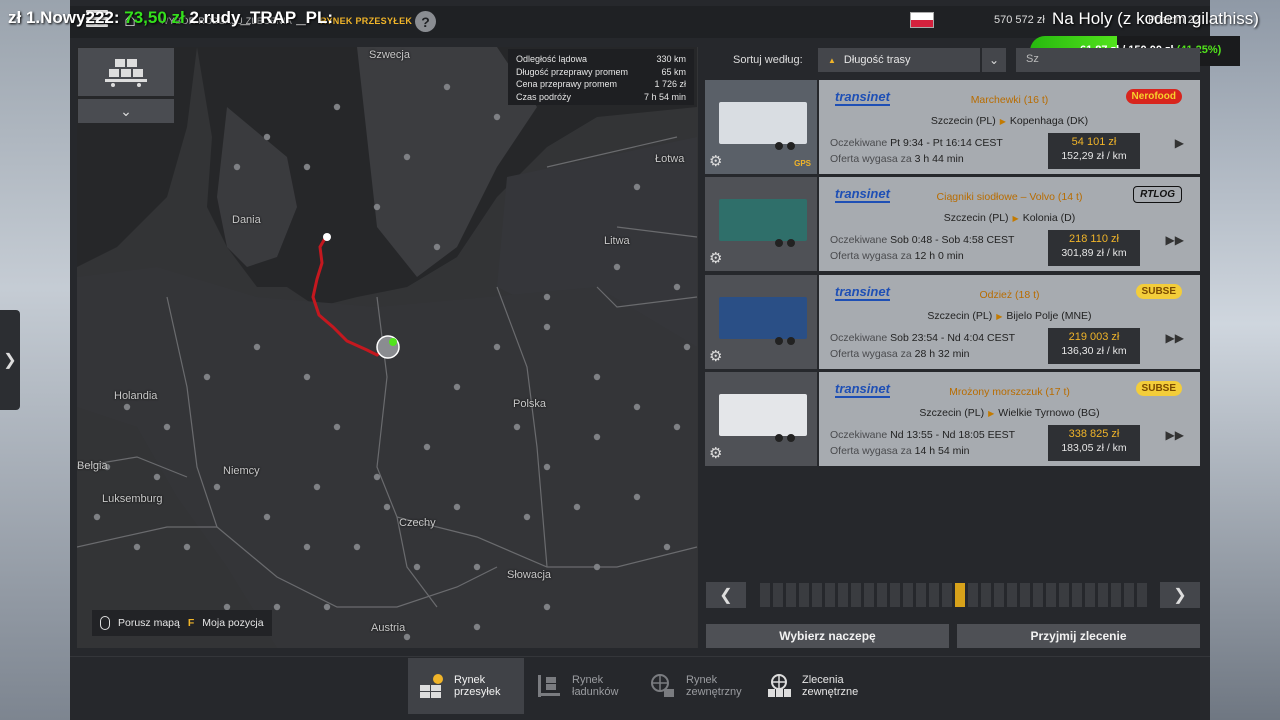  Describe the element at coordinates (72, 17) in the screenshot. I see `overlay-donor-1: 1.Nowy222:` at that location.